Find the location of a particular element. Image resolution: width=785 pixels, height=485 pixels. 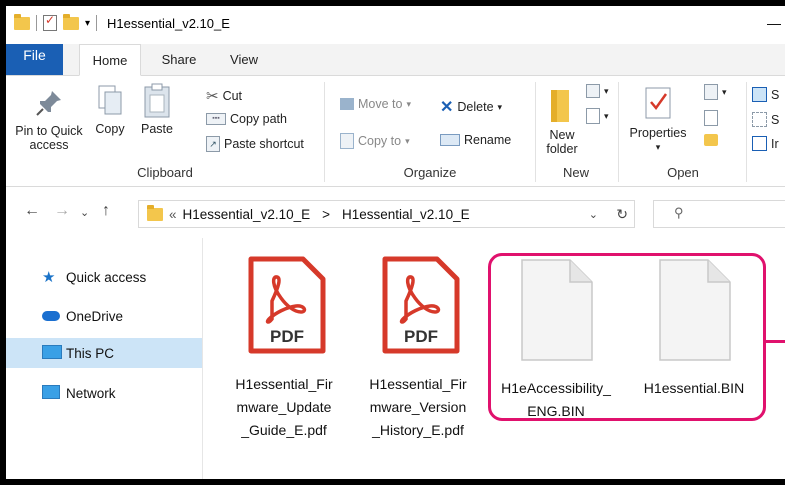

customize-qat-icon: ▾ is located at coordinates (87, 23).